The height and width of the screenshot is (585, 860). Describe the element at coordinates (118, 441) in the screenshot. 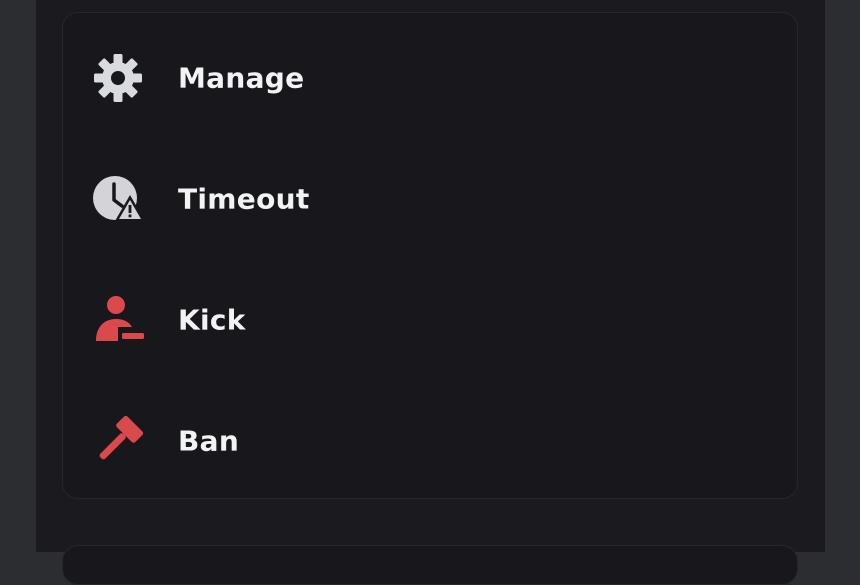

I see `hammer-icon` at that location.